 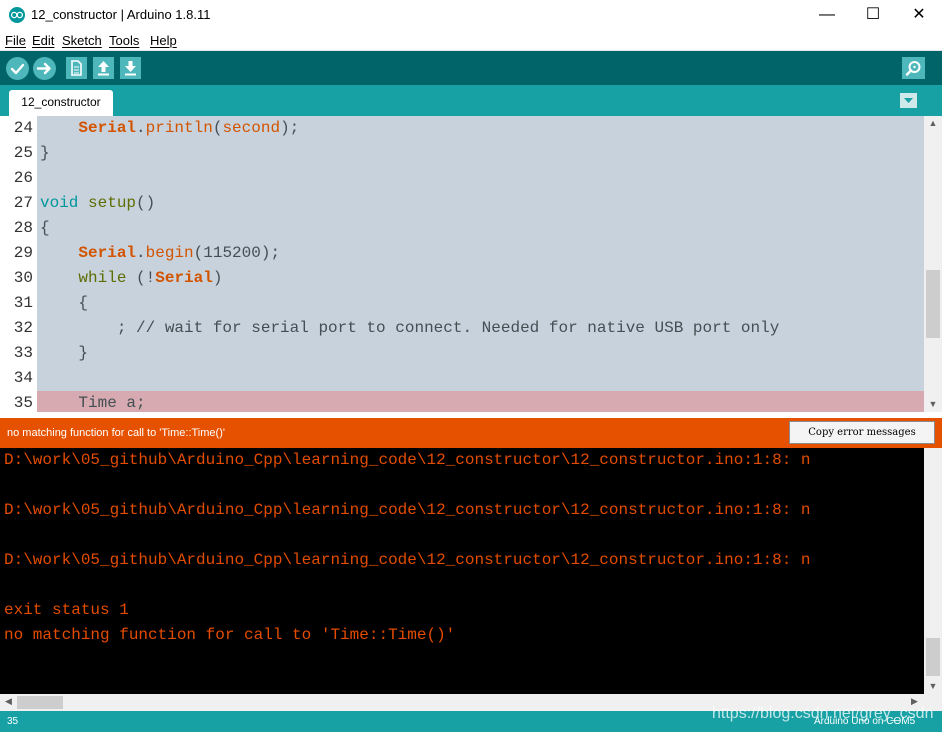 I want to click on code-text: while (!Serial), so click(x=131, y=278).